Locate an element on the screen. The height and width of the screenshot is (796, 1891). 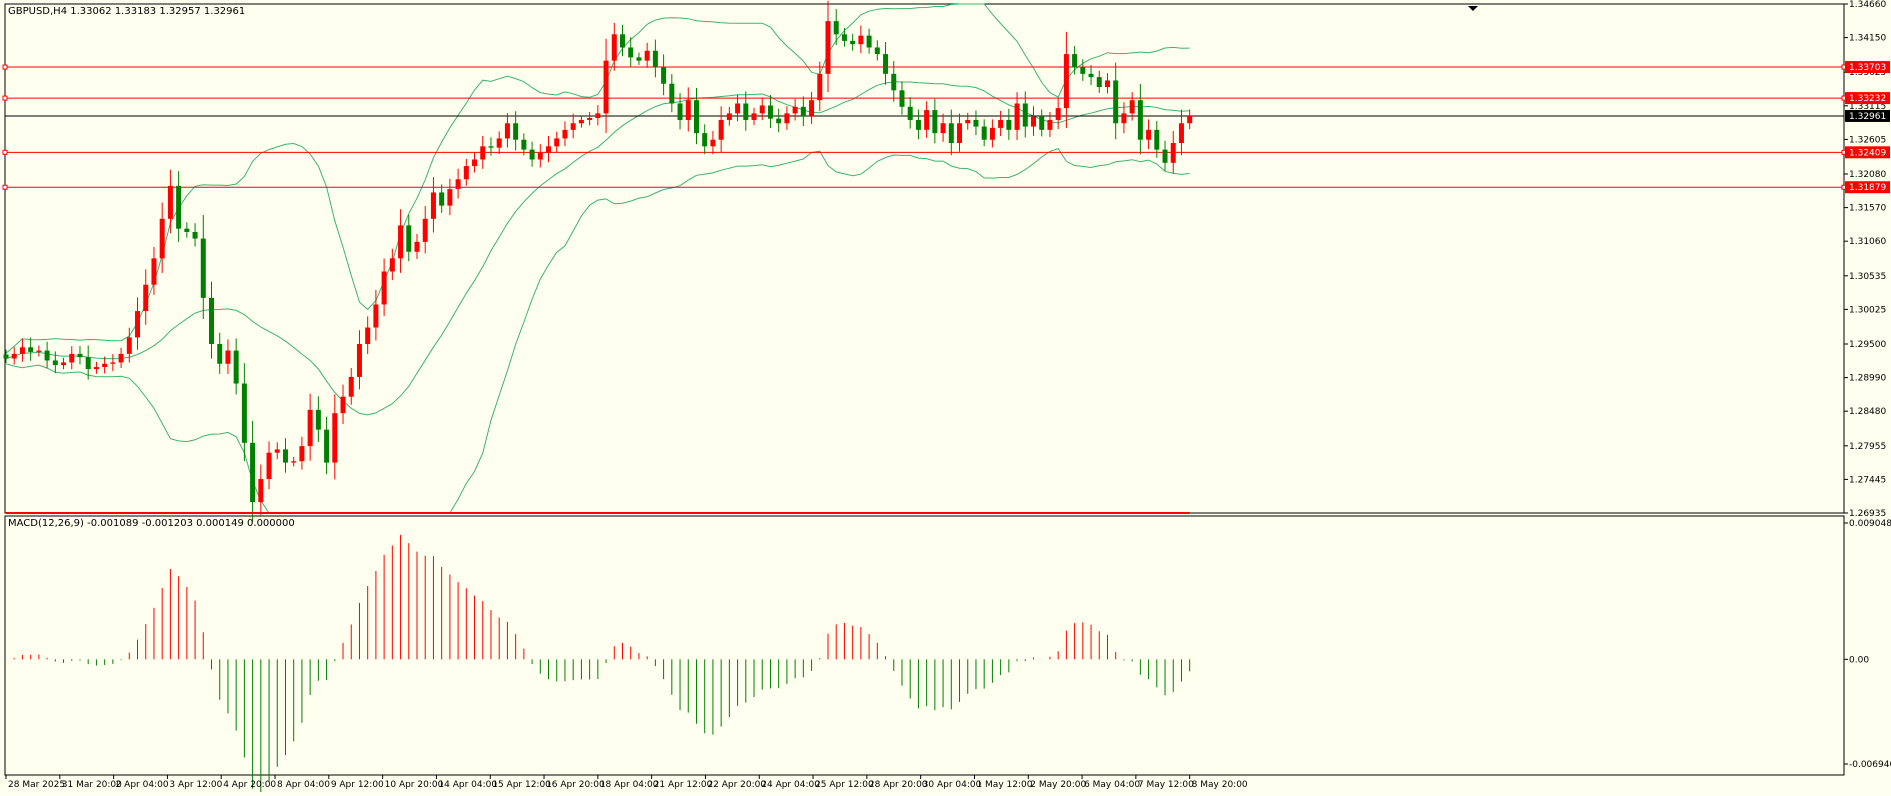
time-tick-label: 31 Mar 20:00 is located at coordinates (92, 785).